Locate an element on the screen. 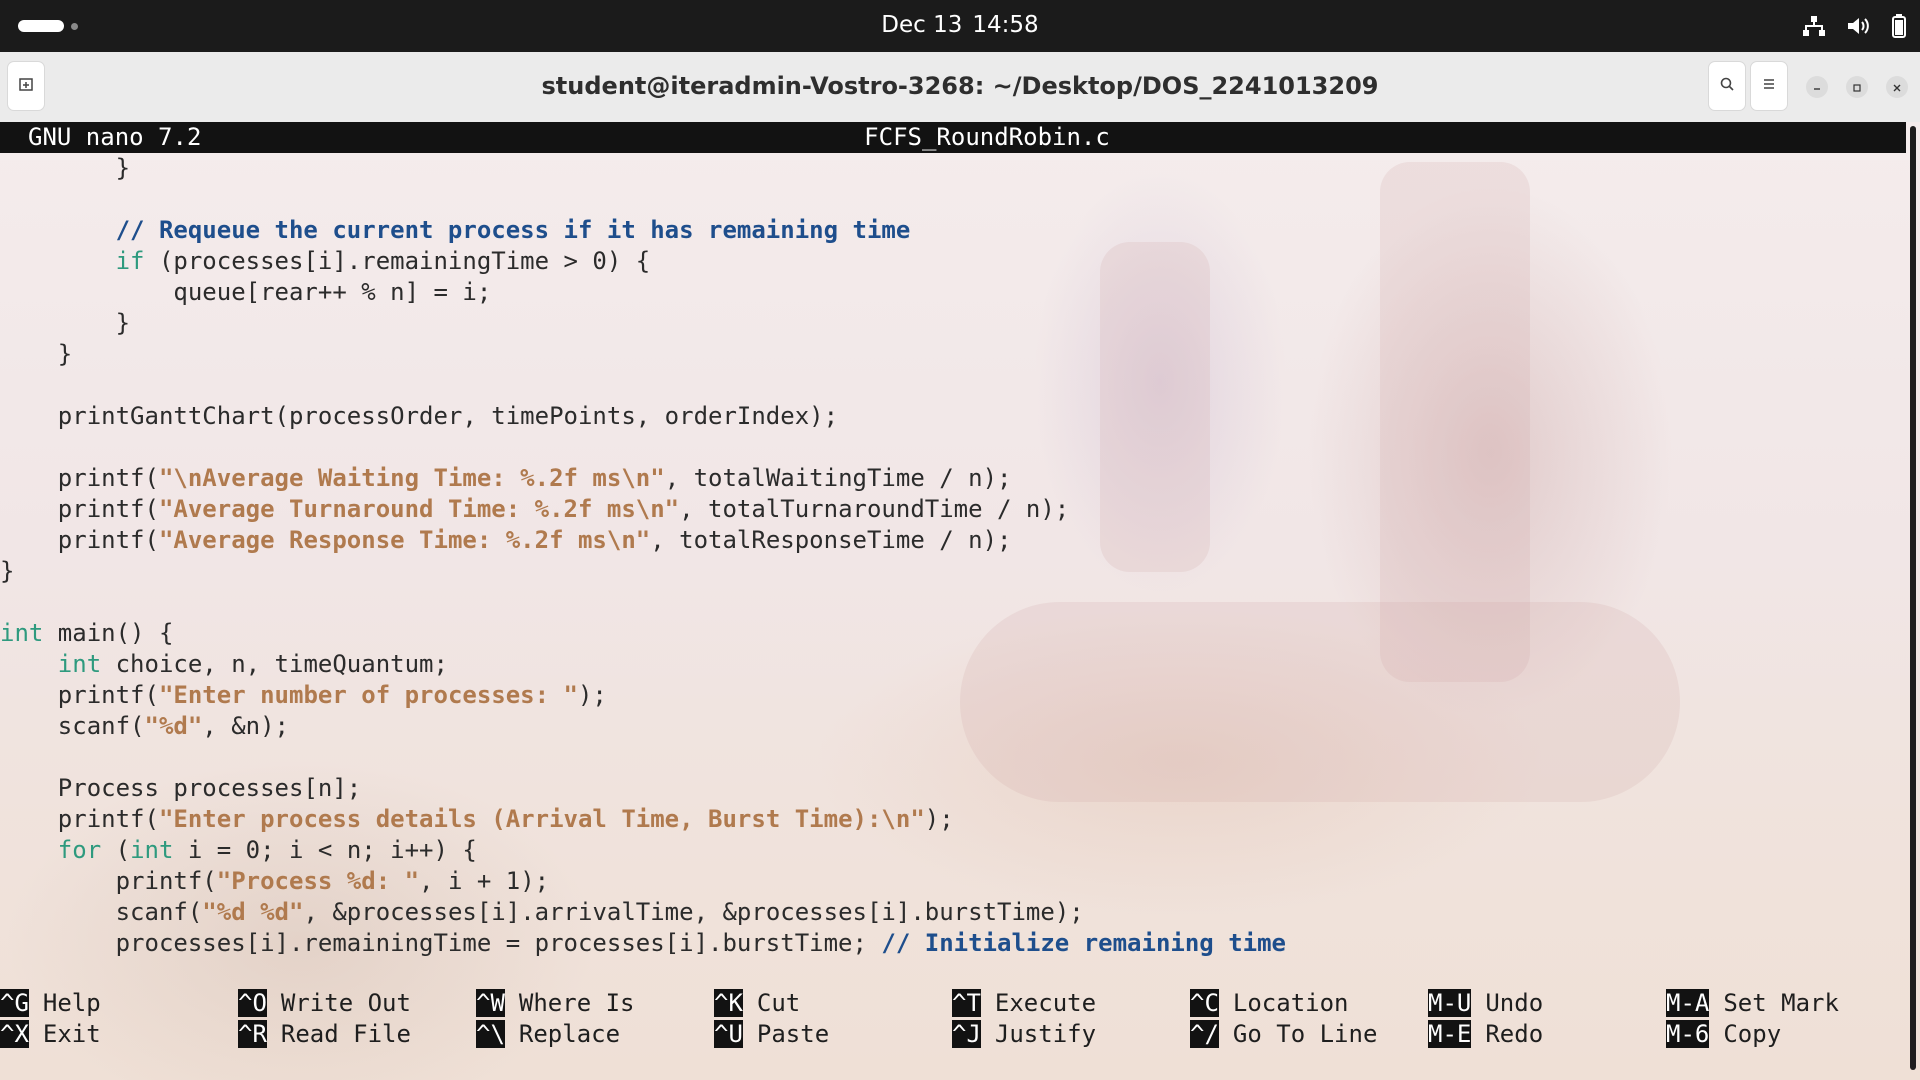  system-top-bar: Dec 13 14:58 is located at coordinates (960, 26).